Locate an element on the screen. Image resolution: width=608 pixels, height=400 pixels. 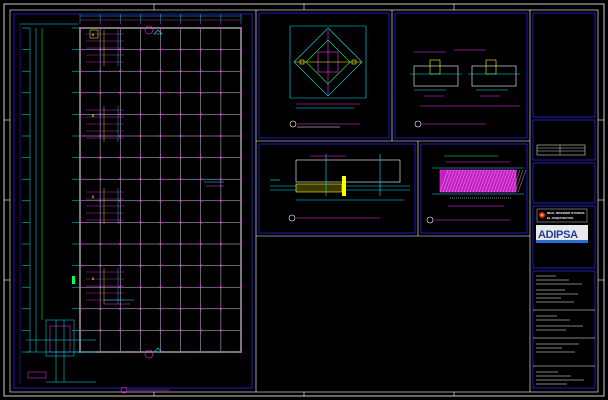
plan-mark-2: B is located at coordinates (93, 116).